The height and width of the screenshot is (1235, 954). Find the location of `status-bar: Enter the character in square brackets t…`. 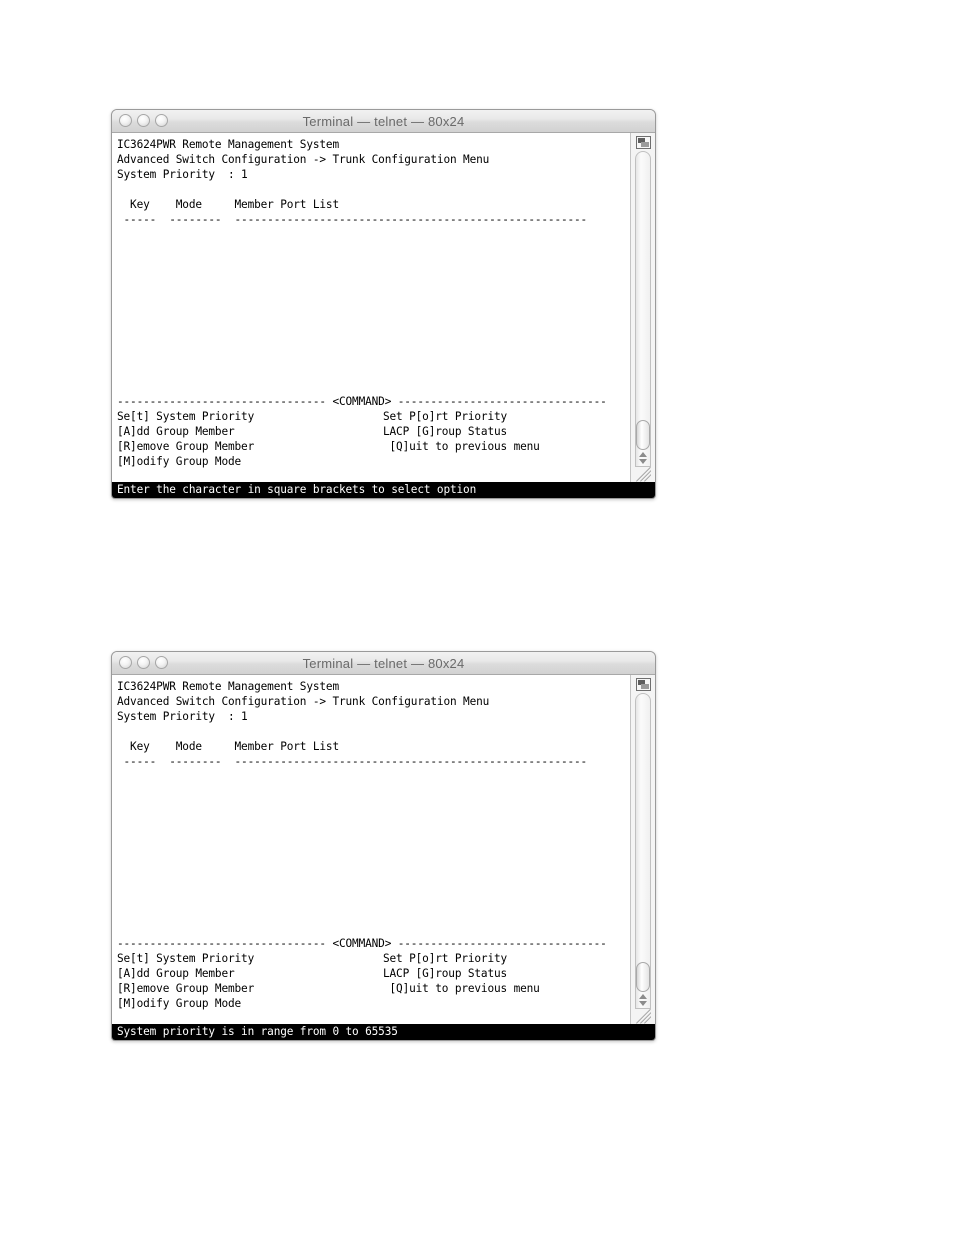

status-bar: Enter the character in square brackets t… is located at coordinates (383, 490).